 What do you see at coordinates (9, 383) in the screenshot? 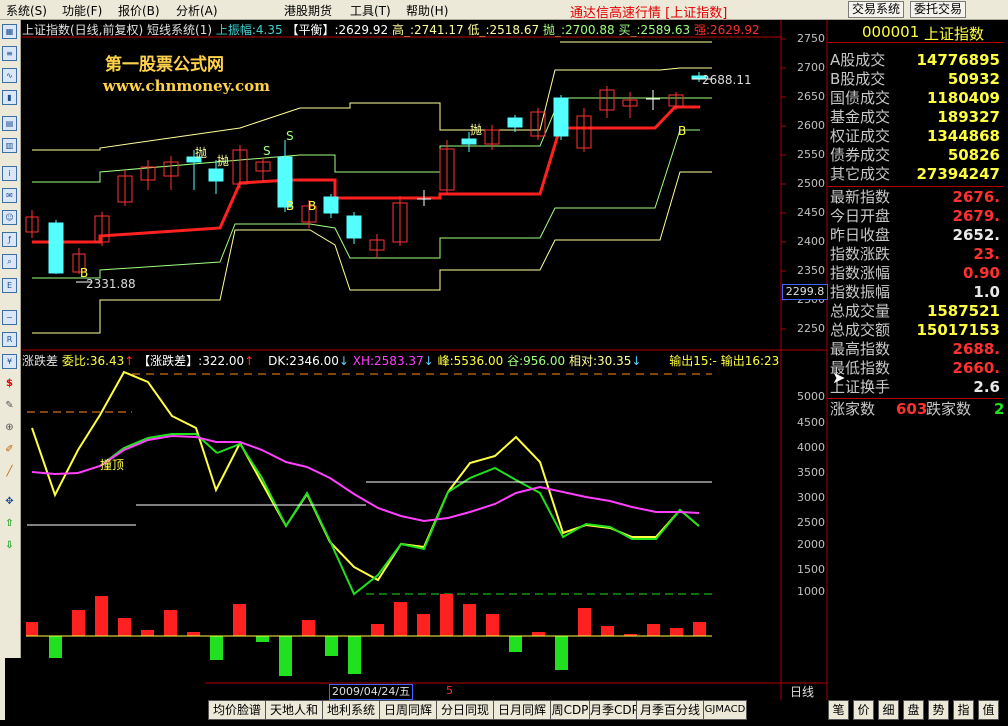
I see `dollar-icon: $` at bounding box center [9, 383].